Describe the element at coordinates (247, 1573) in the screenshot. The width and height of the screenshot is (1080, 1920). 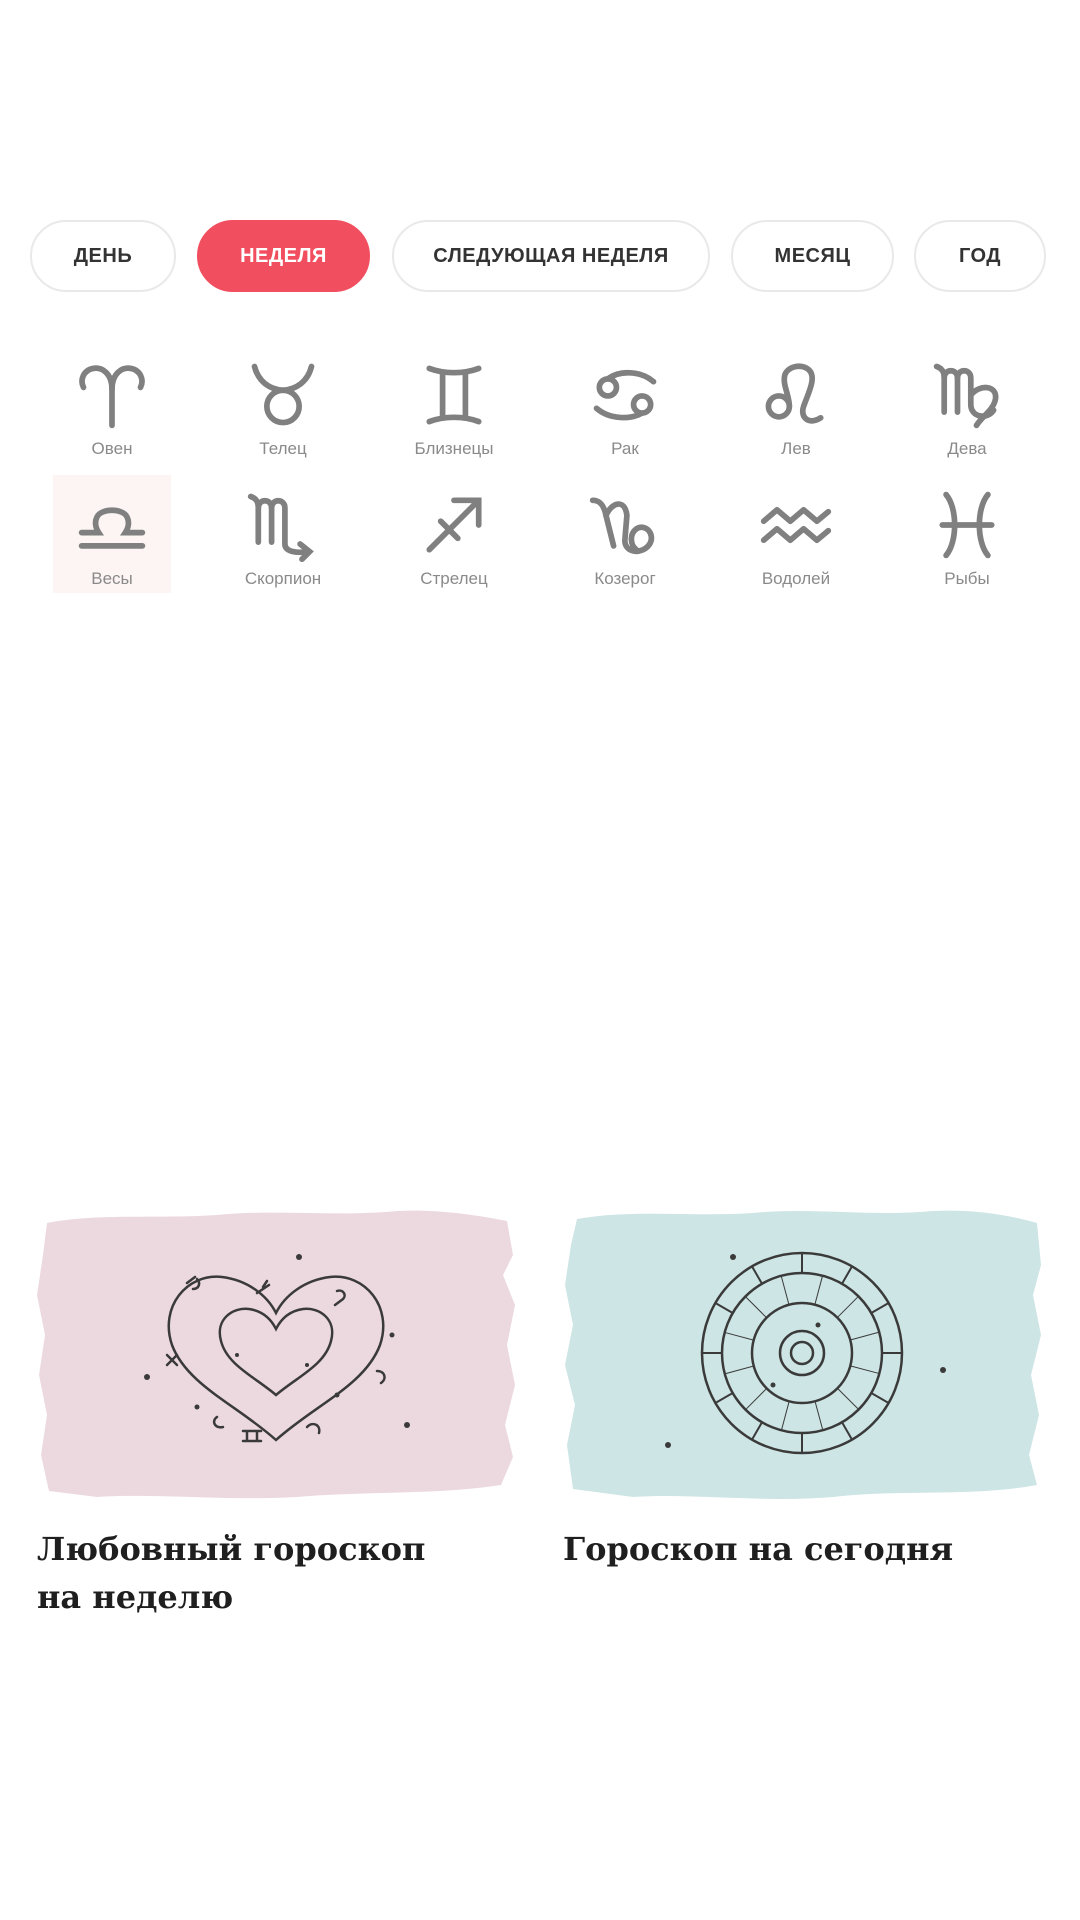
I see `love-horoscope-title: Любовный гороскоп на неделю` at that location.